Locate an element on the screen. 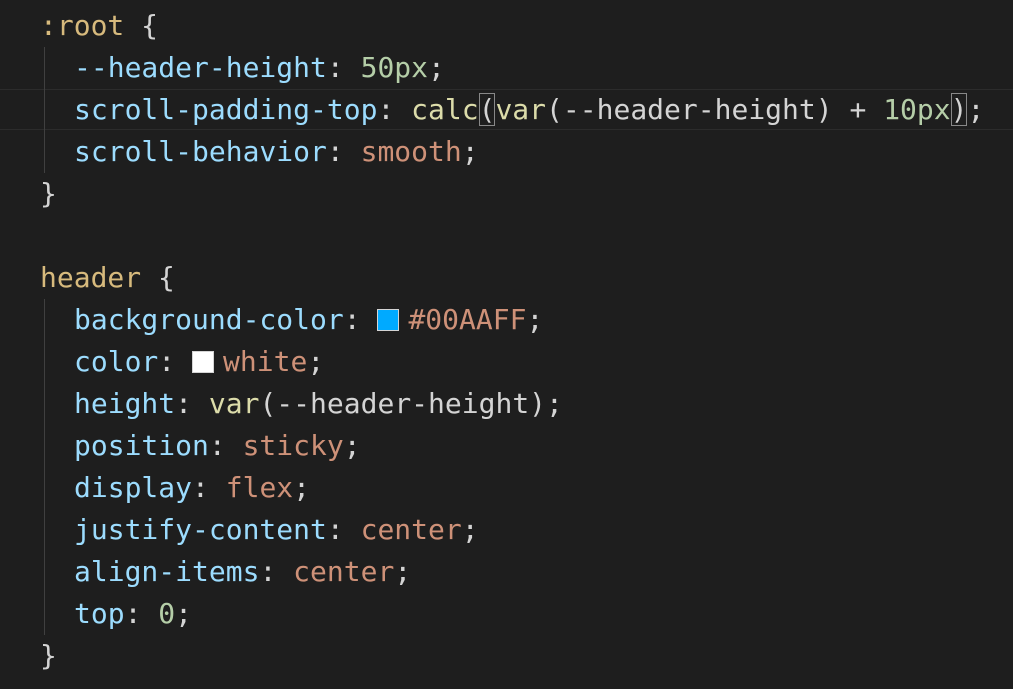 The height and width of the screenshot is (689, 1013). code-line-justify-content: justify-content: center; is located at coordinates (259, 530).